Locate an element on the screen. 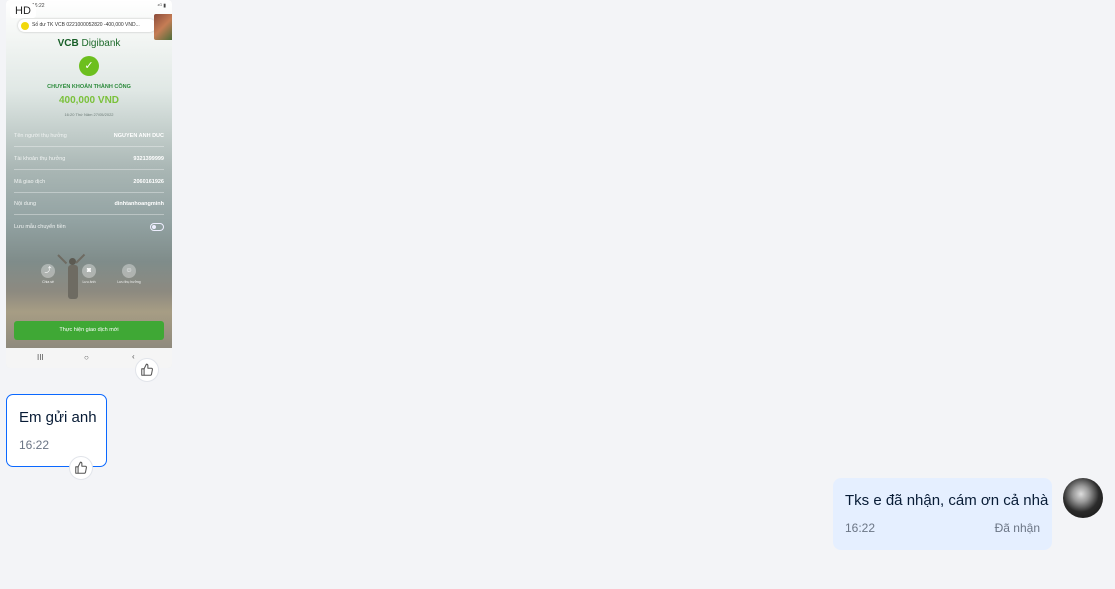 Image resolution: width=1115 pixels, height=589 pixels. detail-row-beneficiary-account: Tài khoản thụ hưởng 9321399999 is located at coordinates (89, 159).